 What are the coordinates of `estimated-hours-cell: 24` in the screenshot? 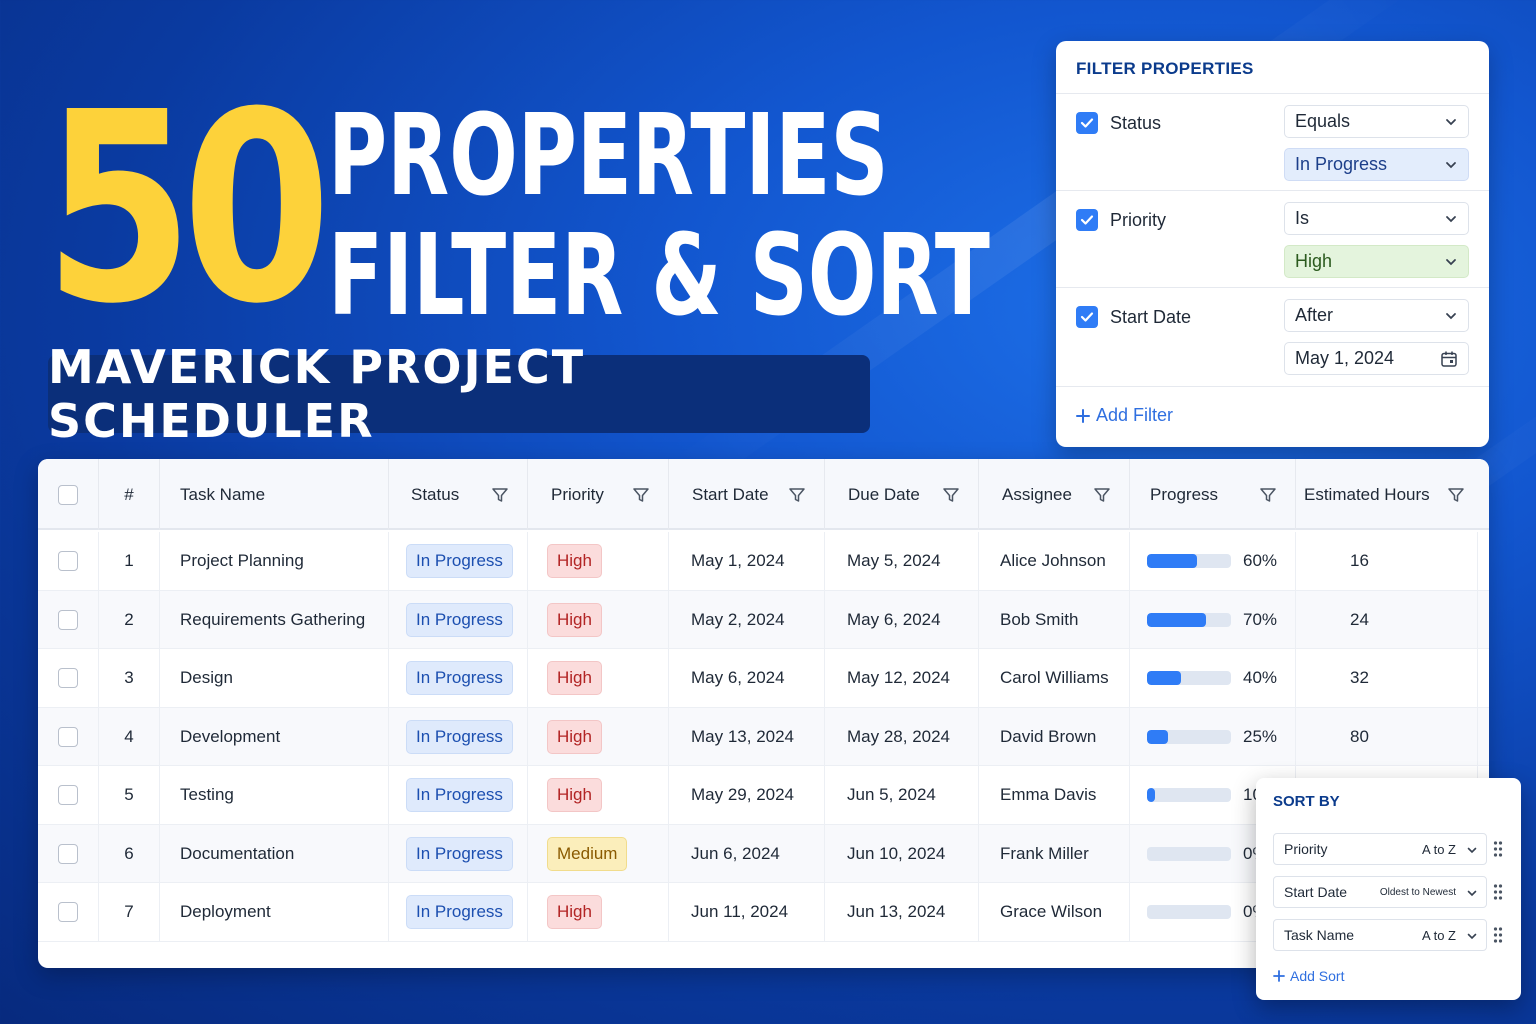 It's located at (1387, 619).